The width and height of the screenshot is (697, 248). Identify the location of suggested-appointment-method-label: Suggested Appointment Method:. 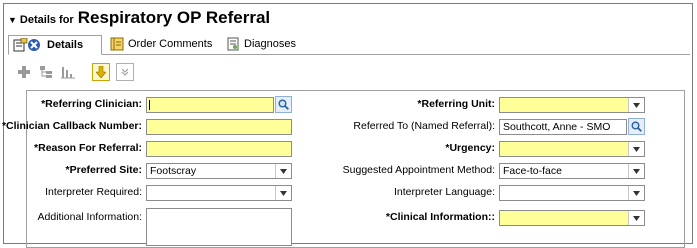
(418, 170).